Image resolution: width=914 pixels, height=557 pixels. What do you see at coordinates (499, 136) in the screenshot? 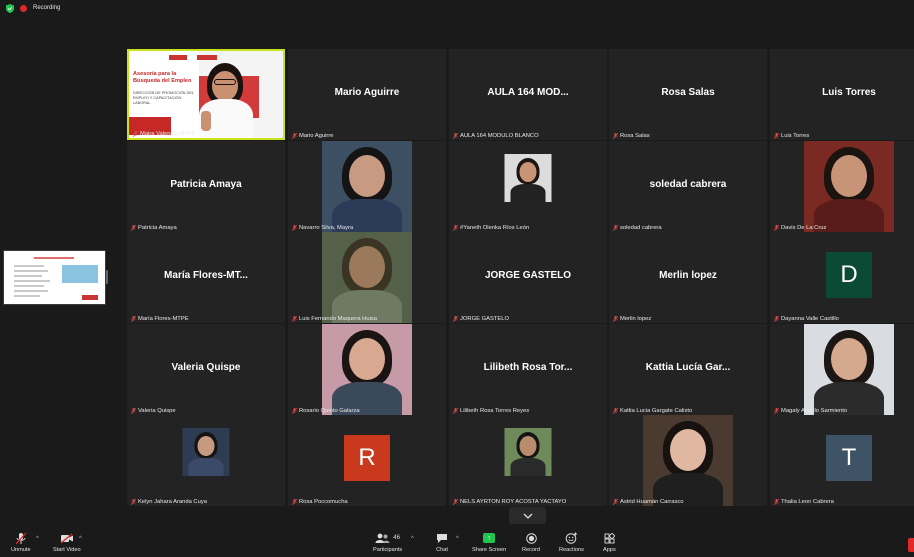
I see `participant-name: AULA 164 MODULO BLANCO` at bounding box center [499, 136].